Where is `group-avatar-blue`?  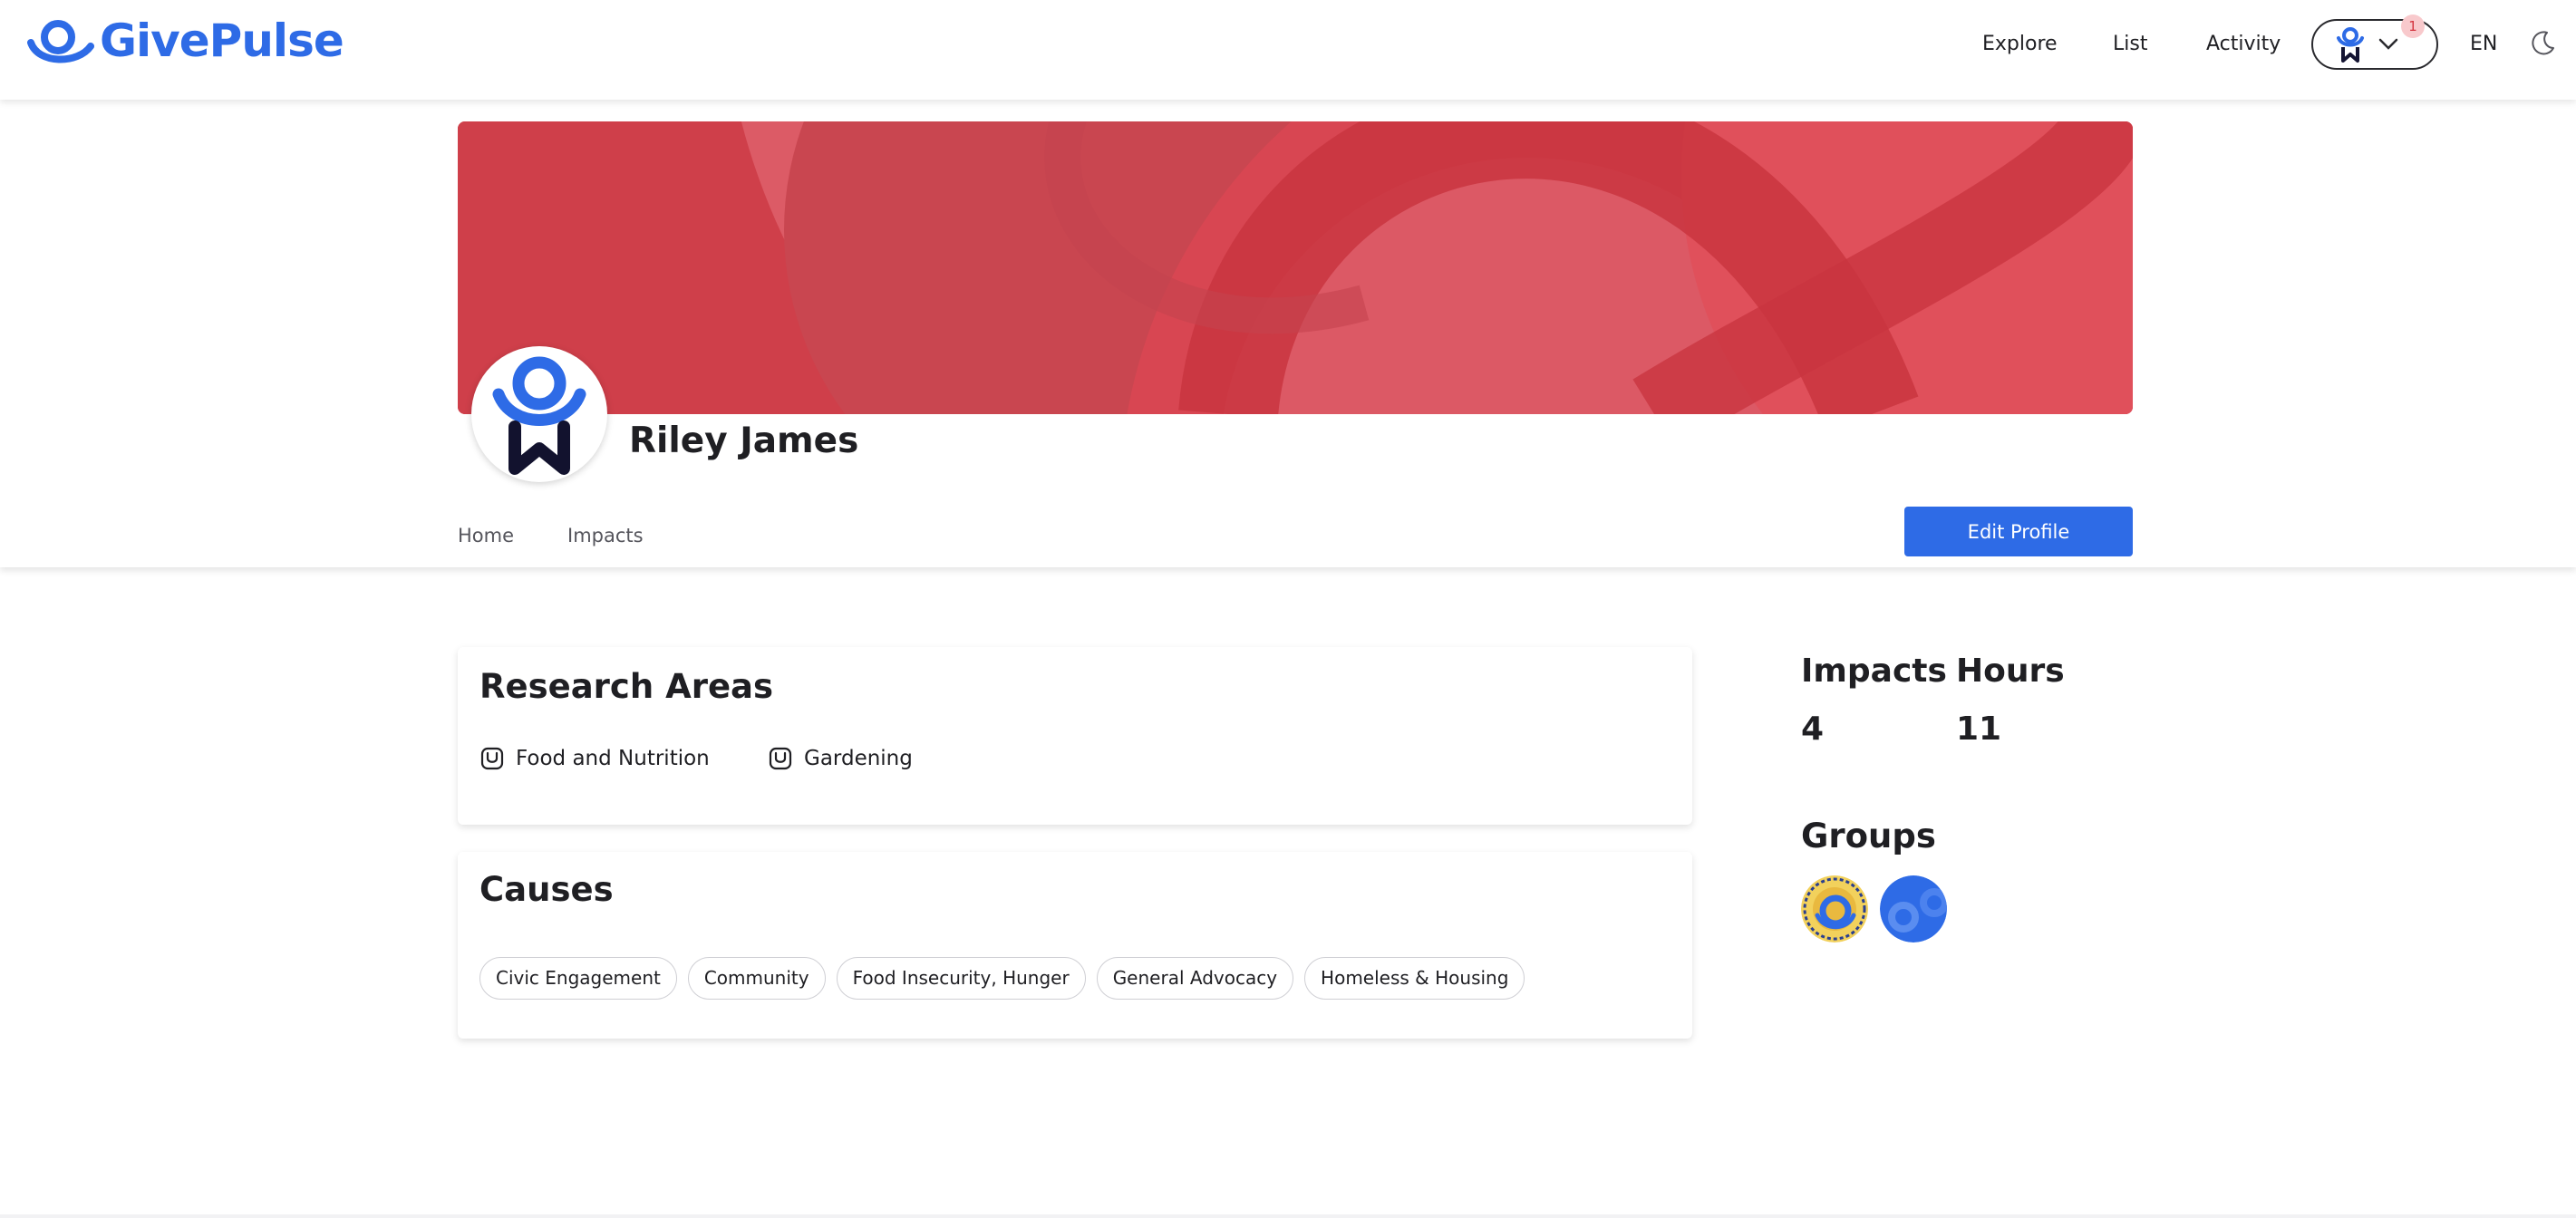
group-avatar-blue is located at coordinates (1913, 908).